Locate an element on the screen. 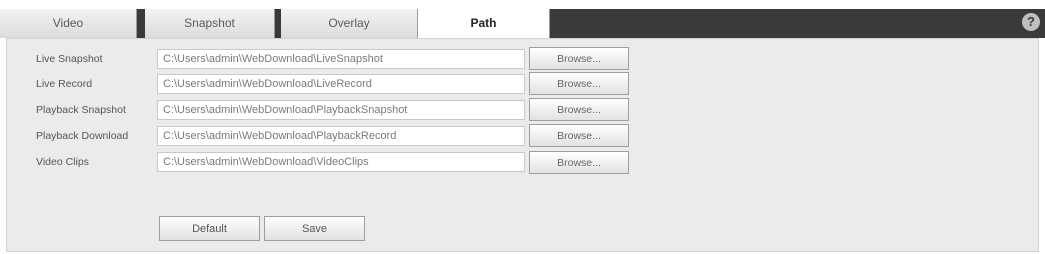 The width and height of the screenshot is (1045, 254). help-icon-glyph: ? is located at coordinates (1031, 21).